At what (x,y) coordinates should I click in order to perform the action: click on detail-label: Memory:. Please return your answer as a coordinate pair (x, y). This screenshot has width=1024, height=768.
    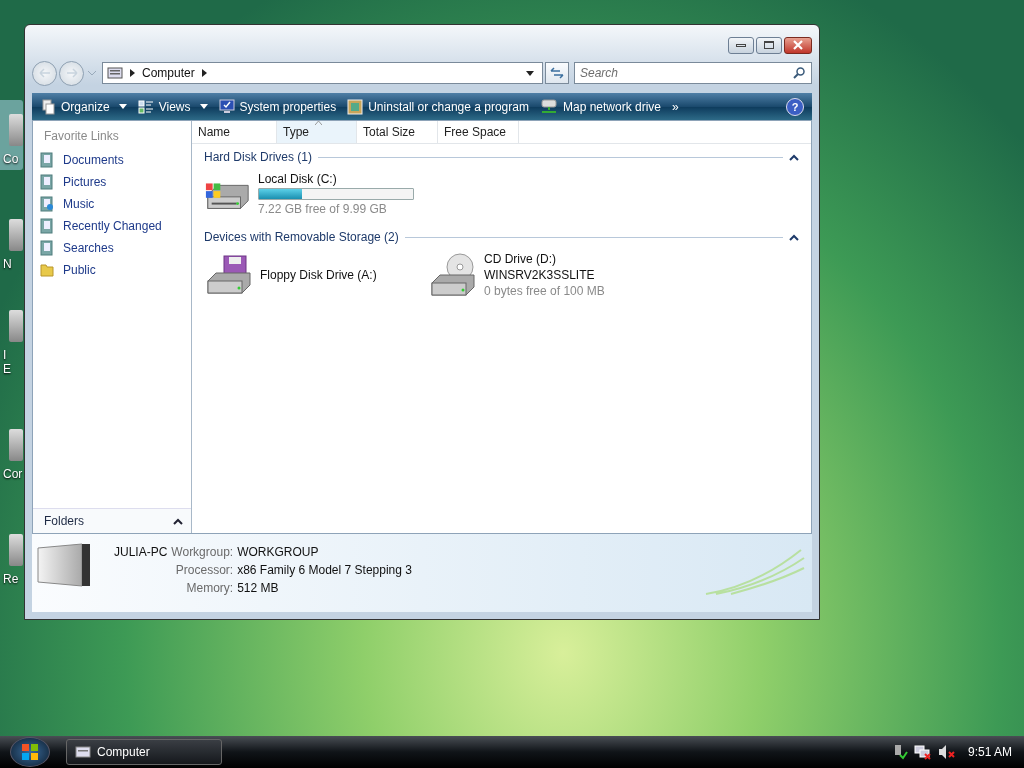
    Looking at the image, I should click on (209, 588).